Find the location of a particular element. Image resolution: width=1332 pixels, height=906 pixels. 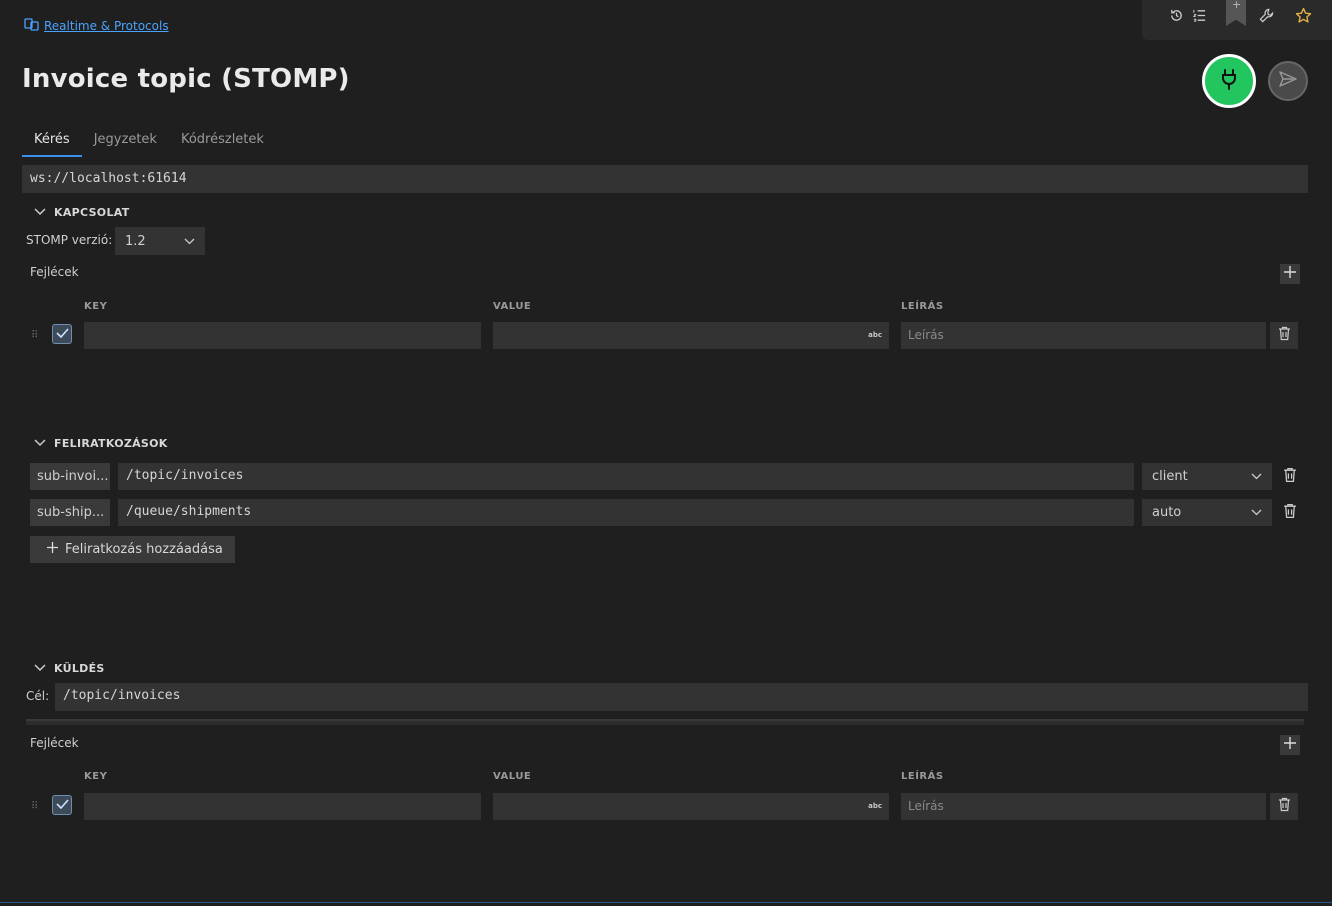

subscription-ack-select: auto is located at coordinates (1207, 512).